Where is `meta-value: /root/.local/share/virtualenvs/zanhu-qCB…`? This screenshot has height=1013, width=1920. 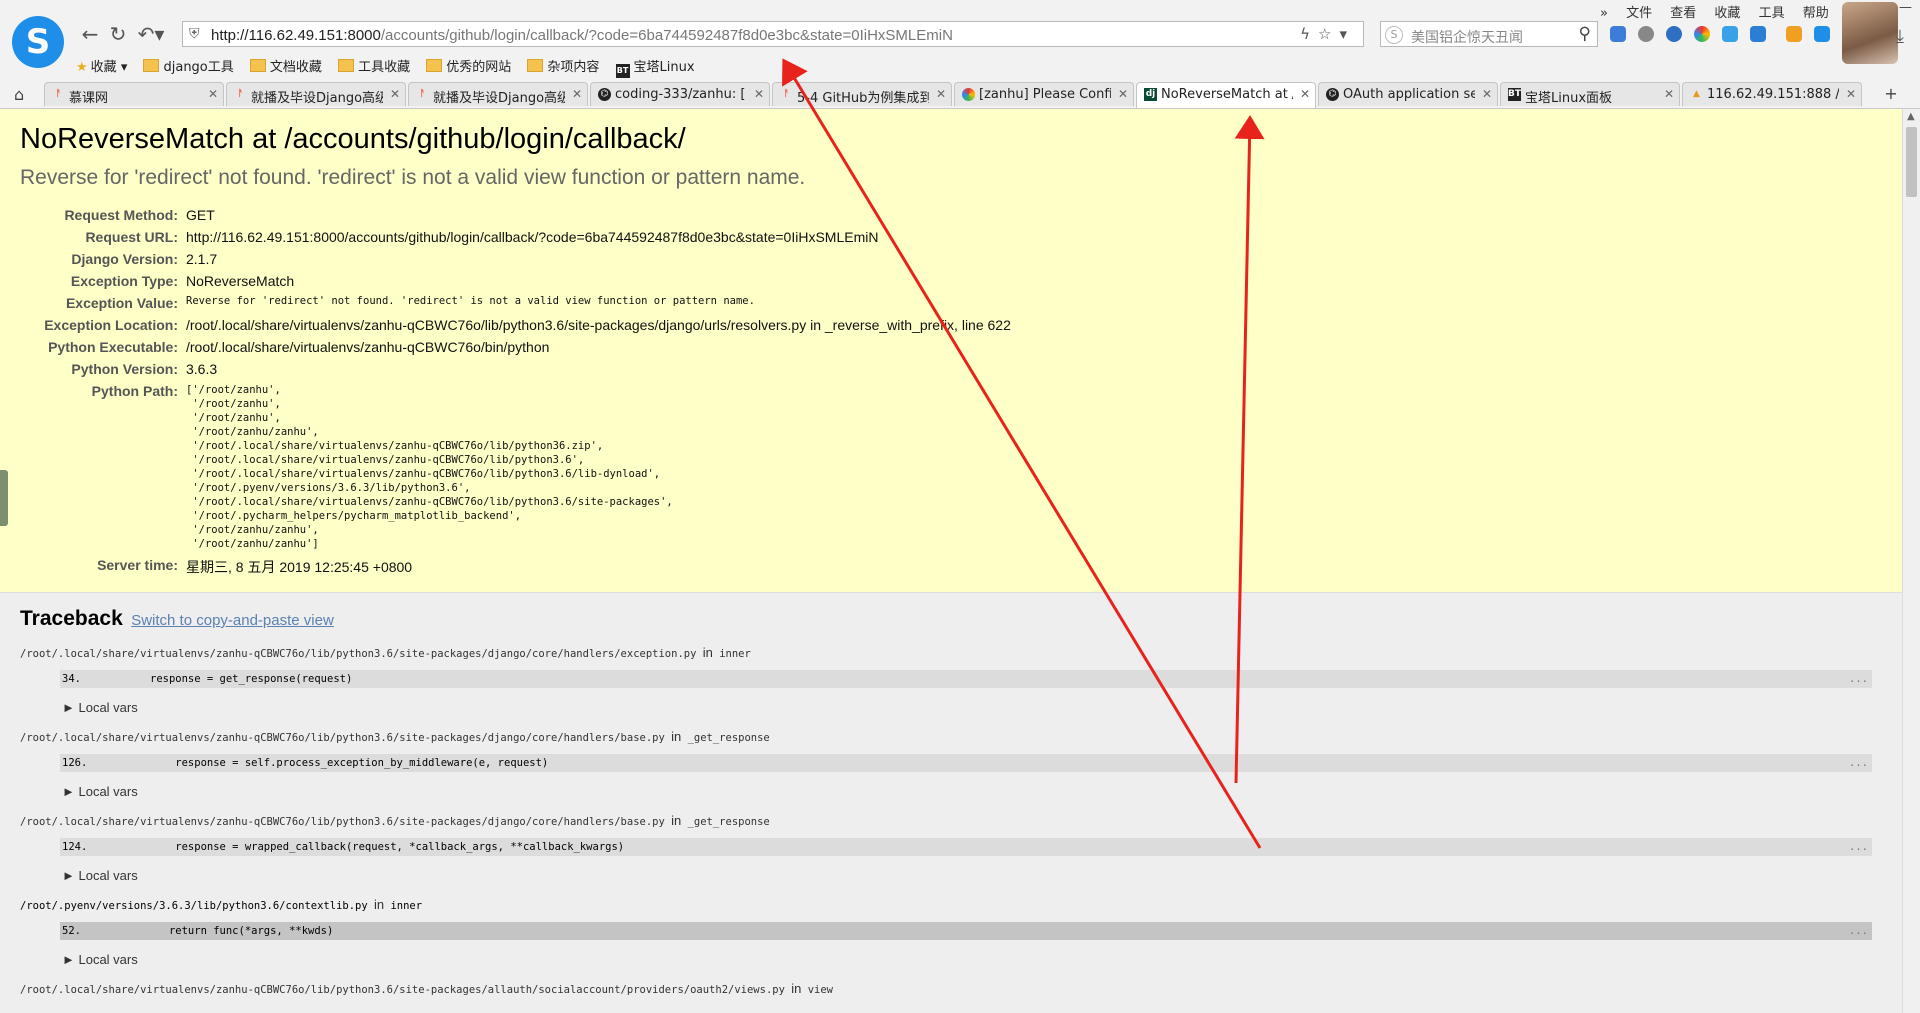 meta-value: /root/.local/share/virtualenvs/zanhu-qCB… is located at coordinates (598, 325).